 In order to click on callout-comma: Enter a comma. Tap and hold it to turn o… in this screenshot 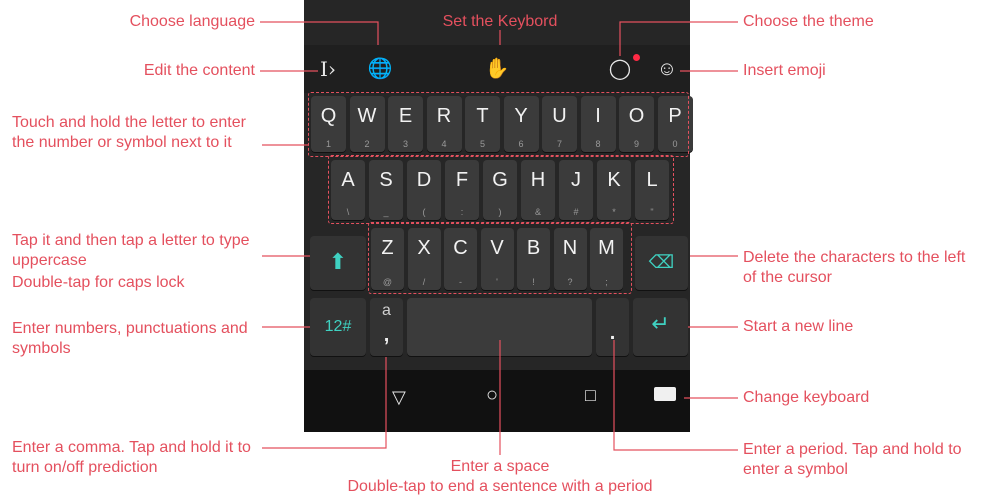, I will do `click(131, 457)`.